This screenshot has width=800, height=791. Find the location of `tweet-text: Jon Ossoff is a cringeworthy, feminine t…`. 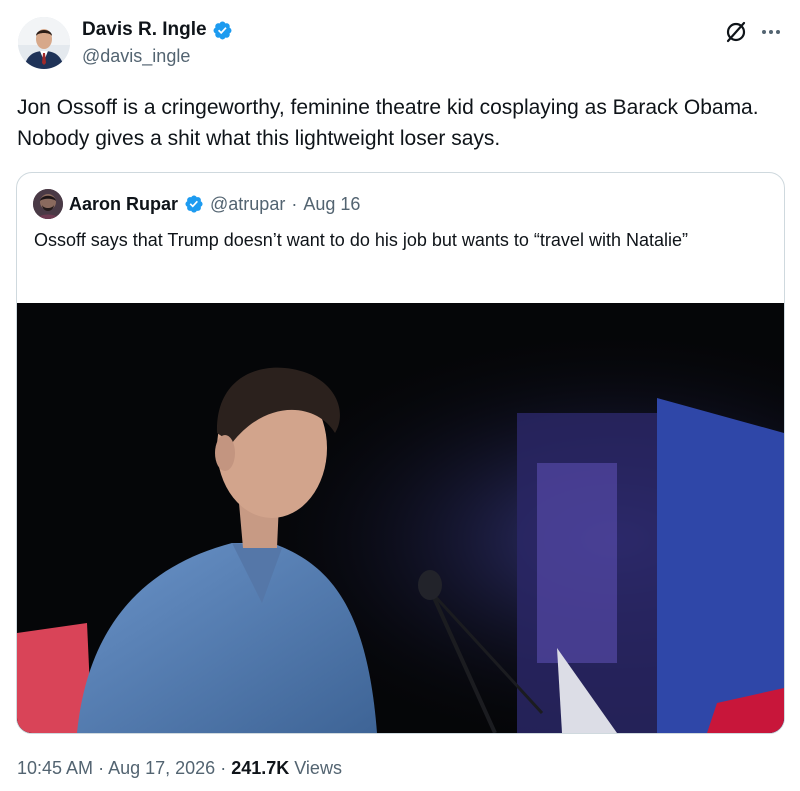

tweet-text: Jon Ossoff is a cringeworthy, feminine t… is located at coordinates (388, 123).